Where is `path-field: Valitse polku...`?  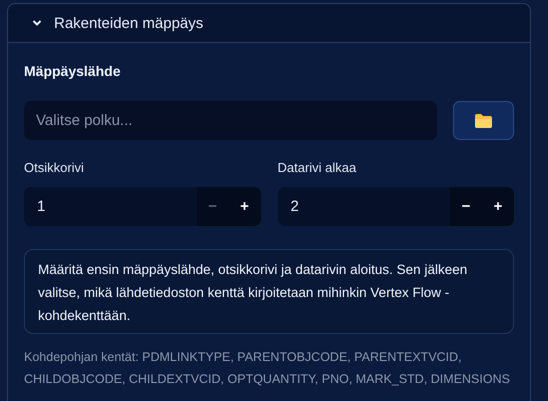
path-field: Valitse polku... is located at coordinates (230, 120).